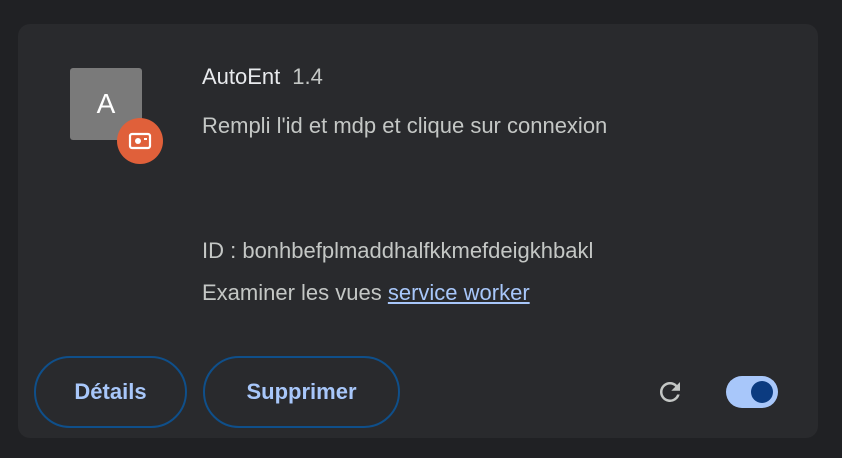 The image size is (842, 458). What do you see at coordinates (110, 392) in the screenshot?
I see `details-button: Détails` at bounding box center [110, 392].